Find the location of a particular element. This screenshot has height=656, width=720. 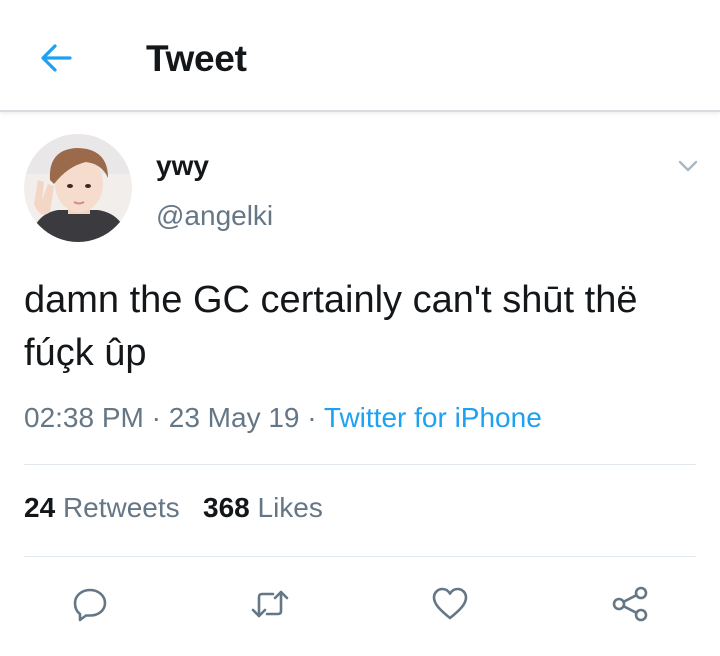

reply-icon is located at coordinates (90, 605).